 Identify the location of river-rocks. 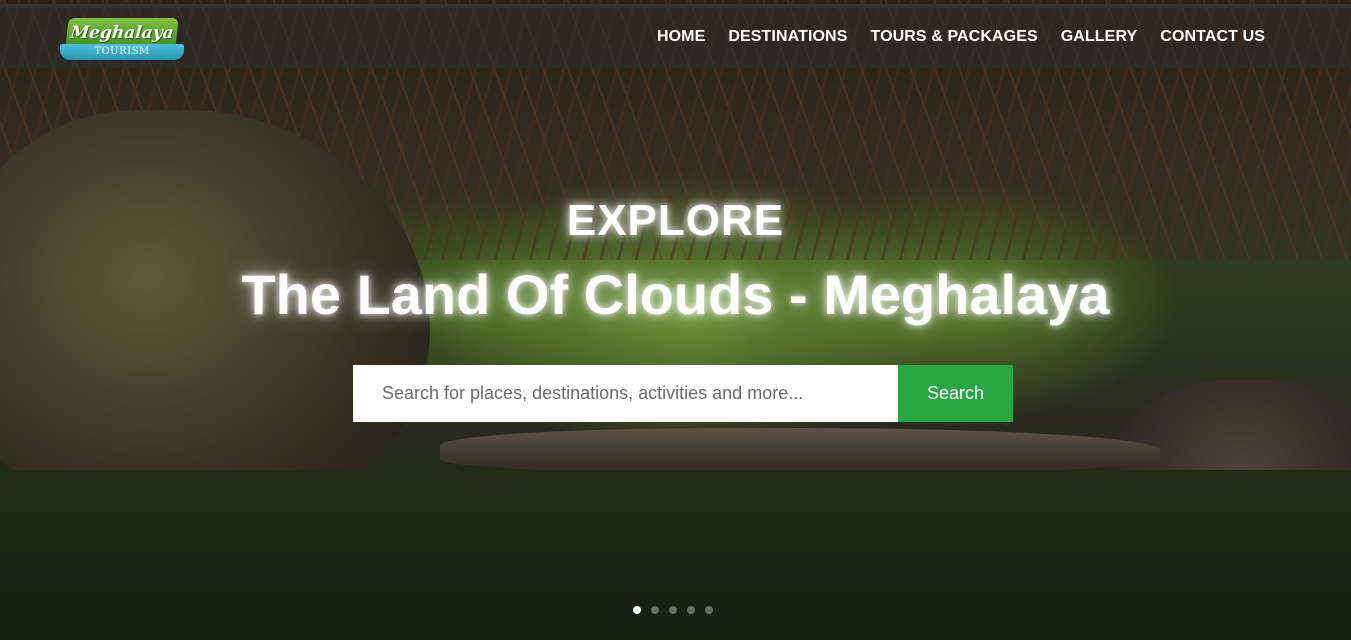
(800, 450).